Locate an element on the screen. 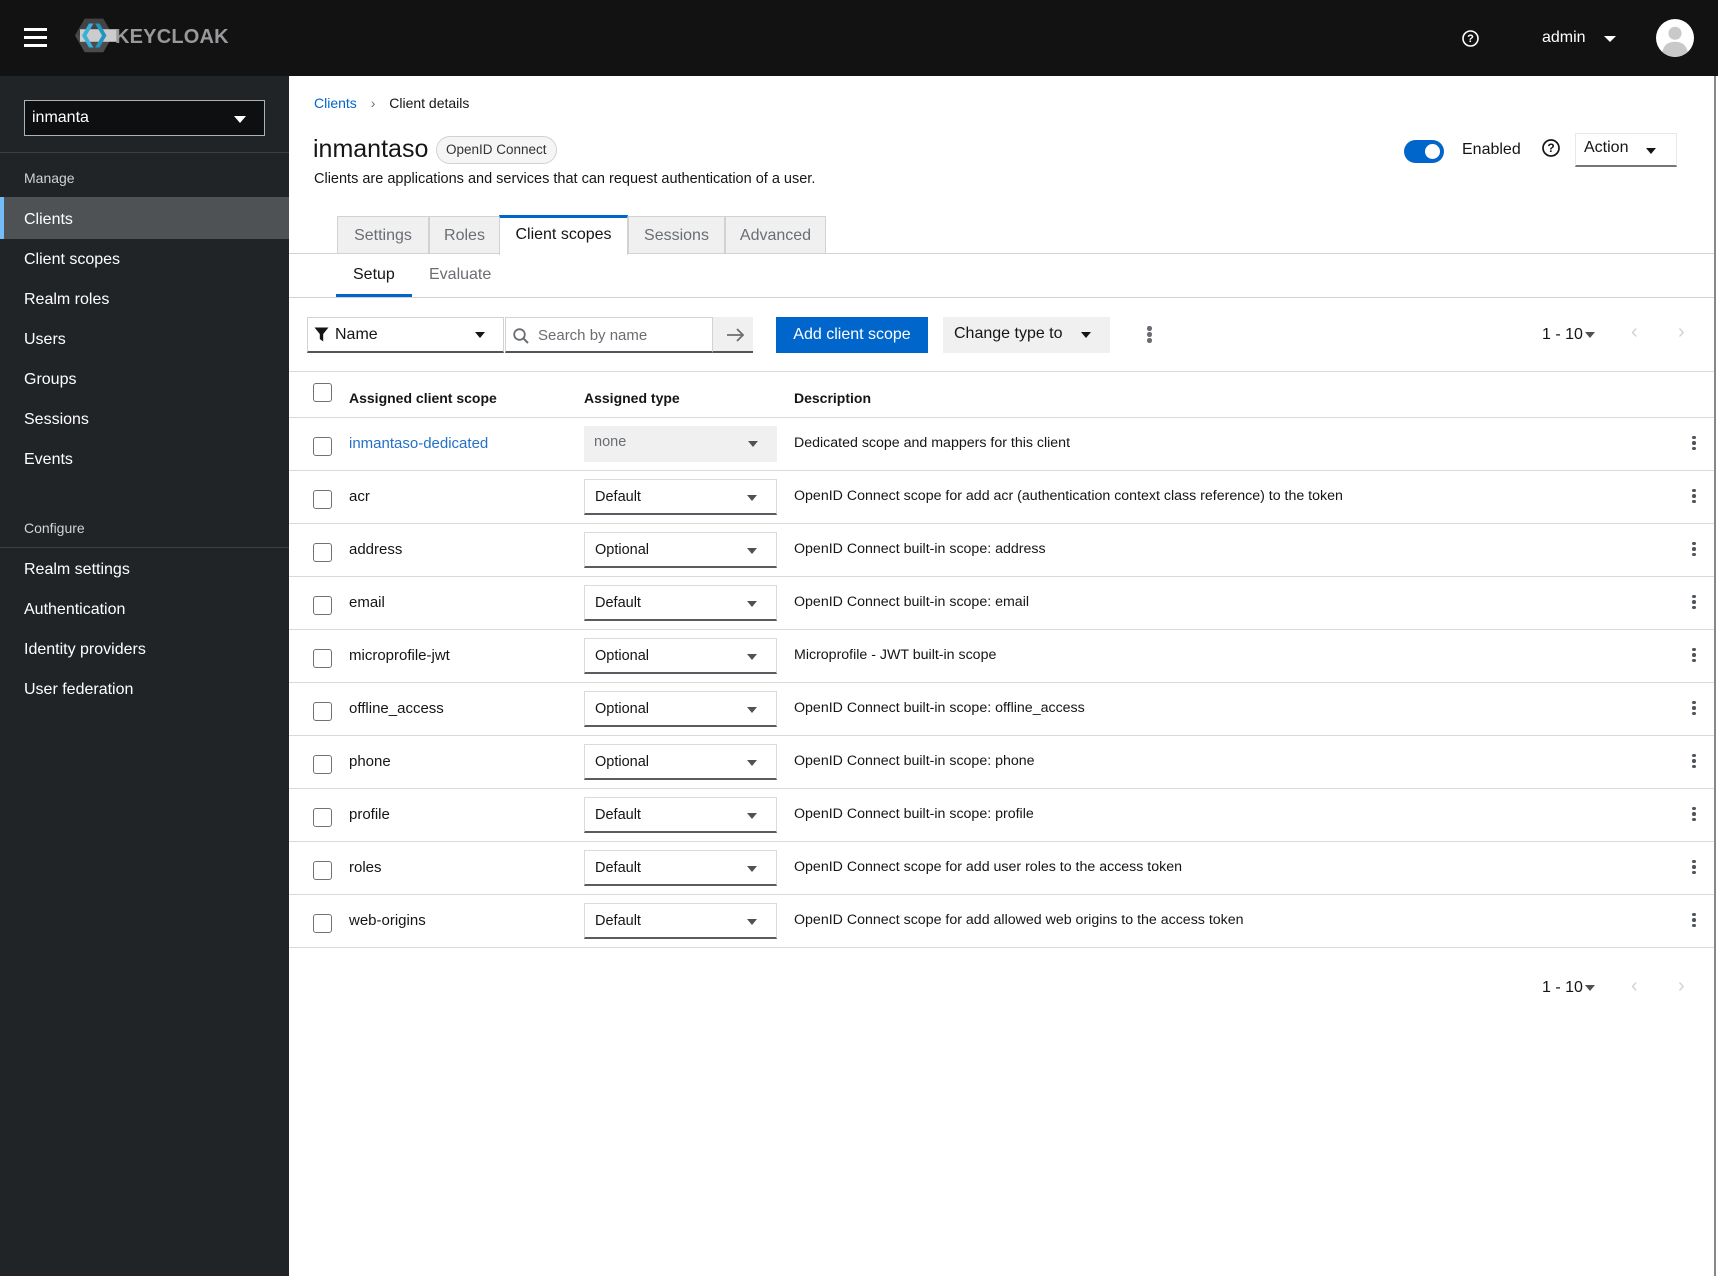 This screenshot has height=1276, width=1718. svg-text: KEYCLOAK is located at coordinates (172, 37).